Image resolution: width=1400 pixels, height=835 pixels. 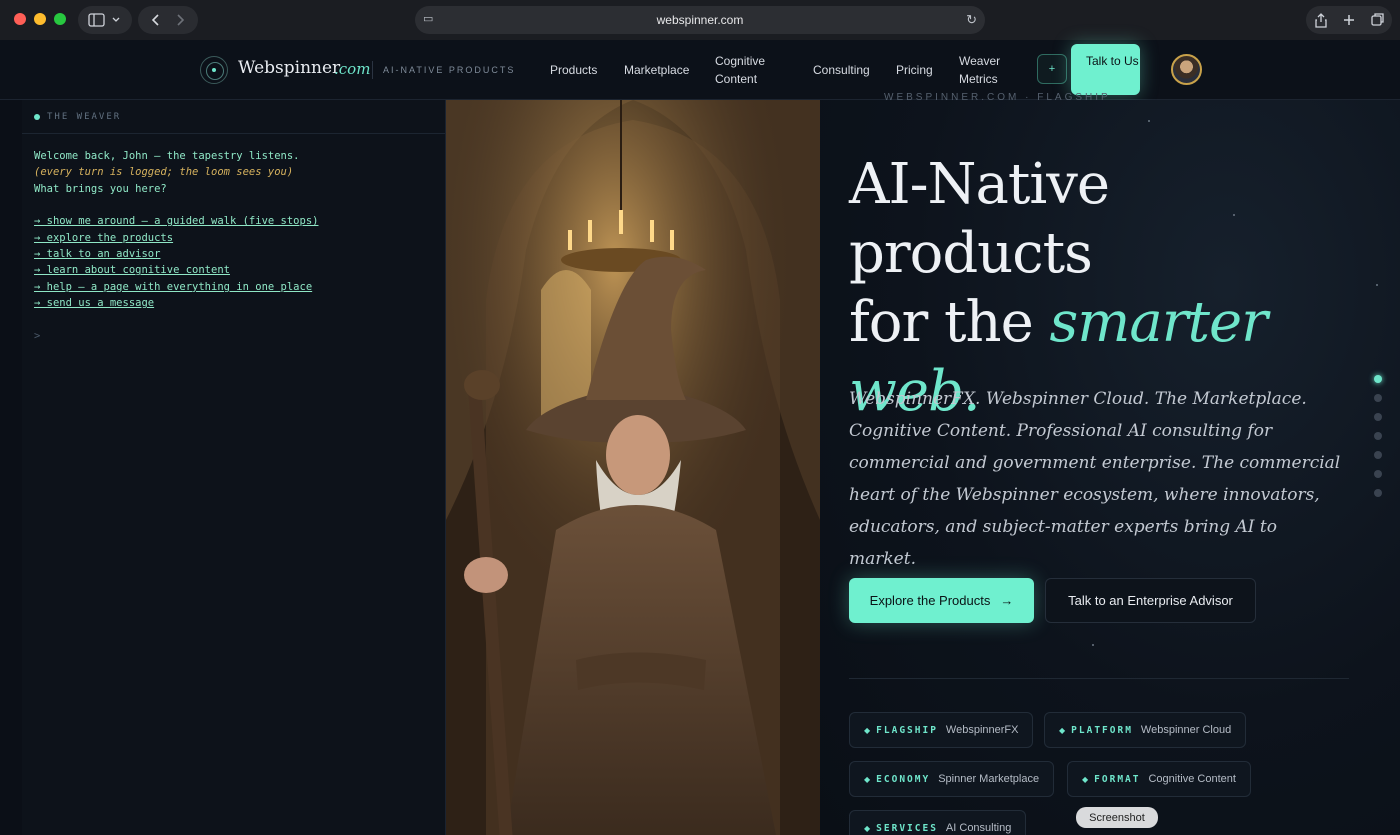 I want to click on screenshot-tooltip: Screenshot, so click(x=1117, y=817).